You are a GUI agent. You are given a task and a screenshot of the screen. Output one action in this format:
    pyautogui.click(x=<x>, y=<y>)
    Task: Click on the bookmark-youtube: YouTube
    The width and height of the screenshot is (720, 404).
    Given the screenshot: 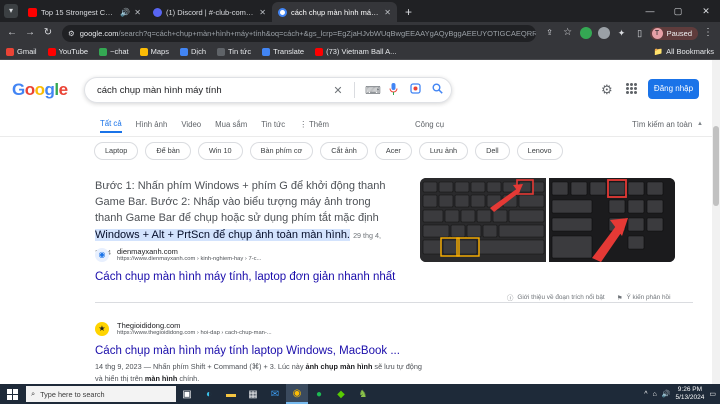 What is the action you would take?
    pyautogui.click(x=67, y=51)
    